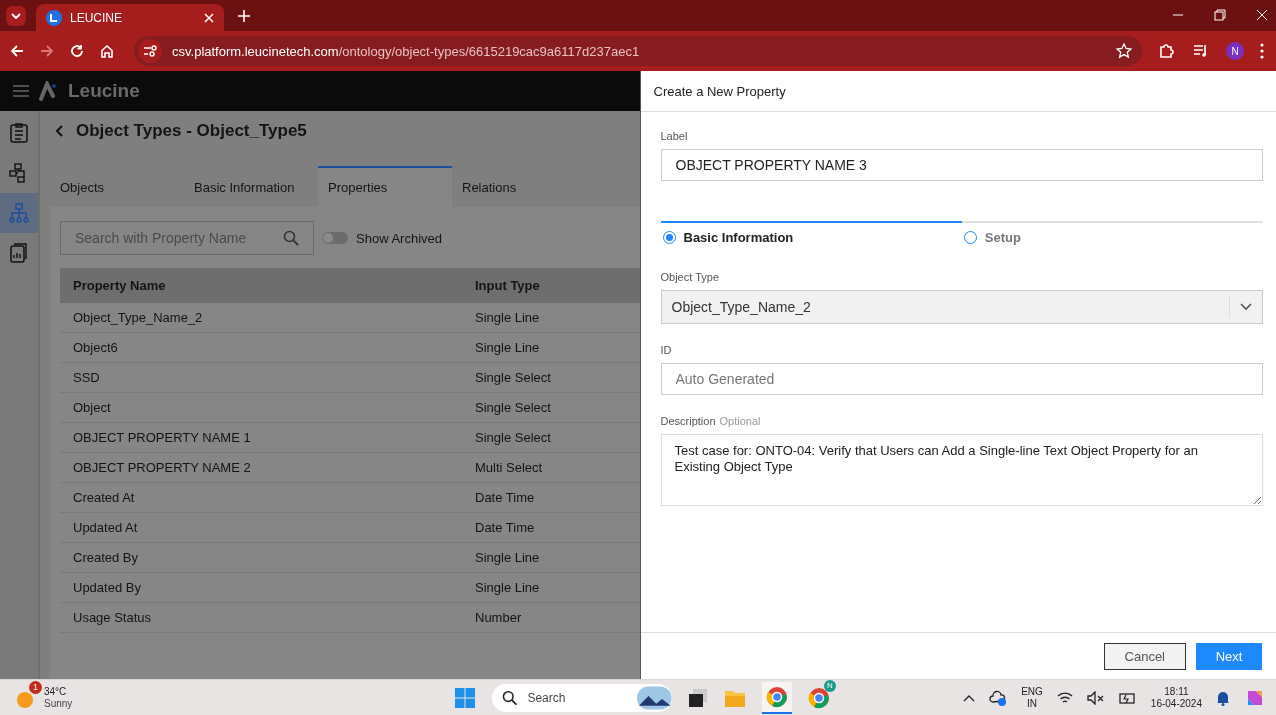 The width and height of the screenshot is (1276, 715). What do you see at coordinates (19, 213) in the screenshot?
I see `hierarchy-icon` at bounding box center [19, 213].